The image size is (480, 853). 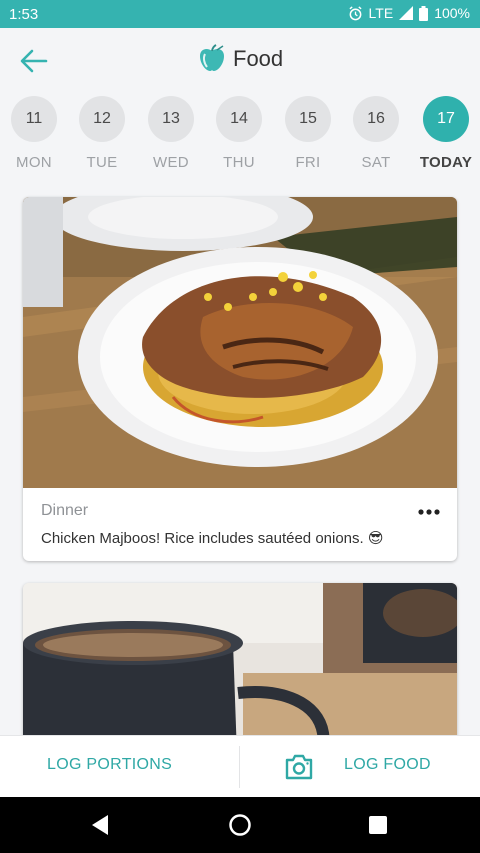 I want to click on triangle-back-icon, so click(x=100, y=825).